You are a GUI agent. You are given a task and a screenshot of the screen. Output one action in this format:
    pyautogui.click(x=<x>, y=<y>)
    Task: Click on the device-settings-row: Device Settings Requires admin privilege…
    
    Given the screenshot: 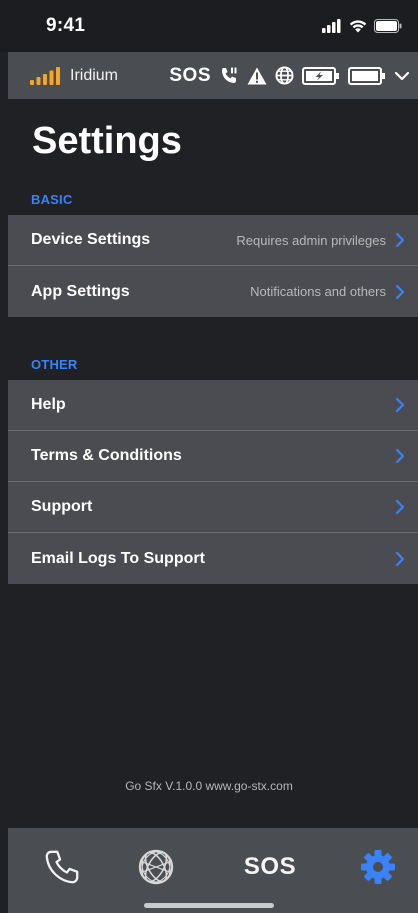 What is the action you would take?
    pyautogui.click(x=213, y=240)
    